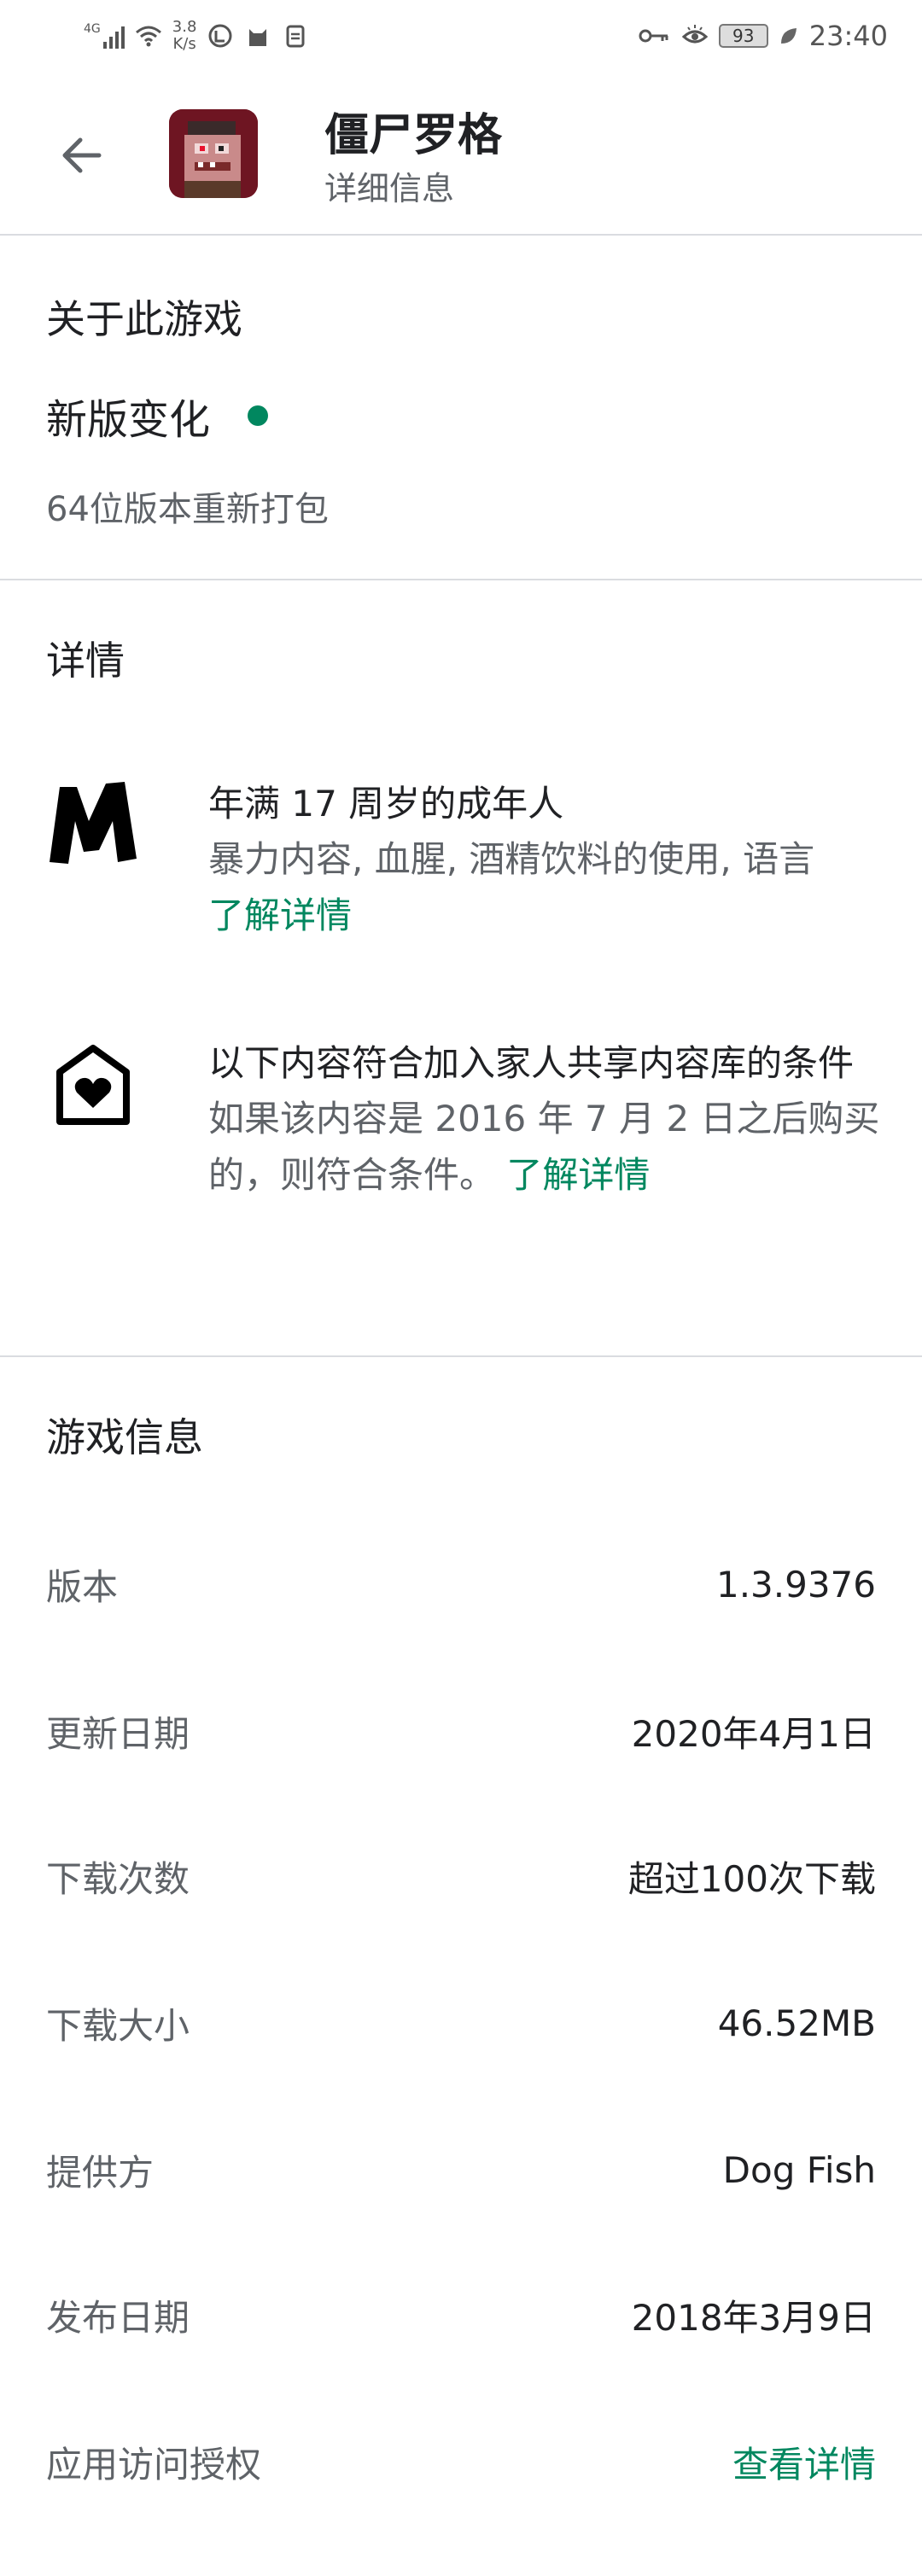 The height and width of the screenshot is (2576, 922). What do you see at coordinates (848, 36) in the screenshot?
I see `clock-time: 23:40` at bounding box center [848, 36].